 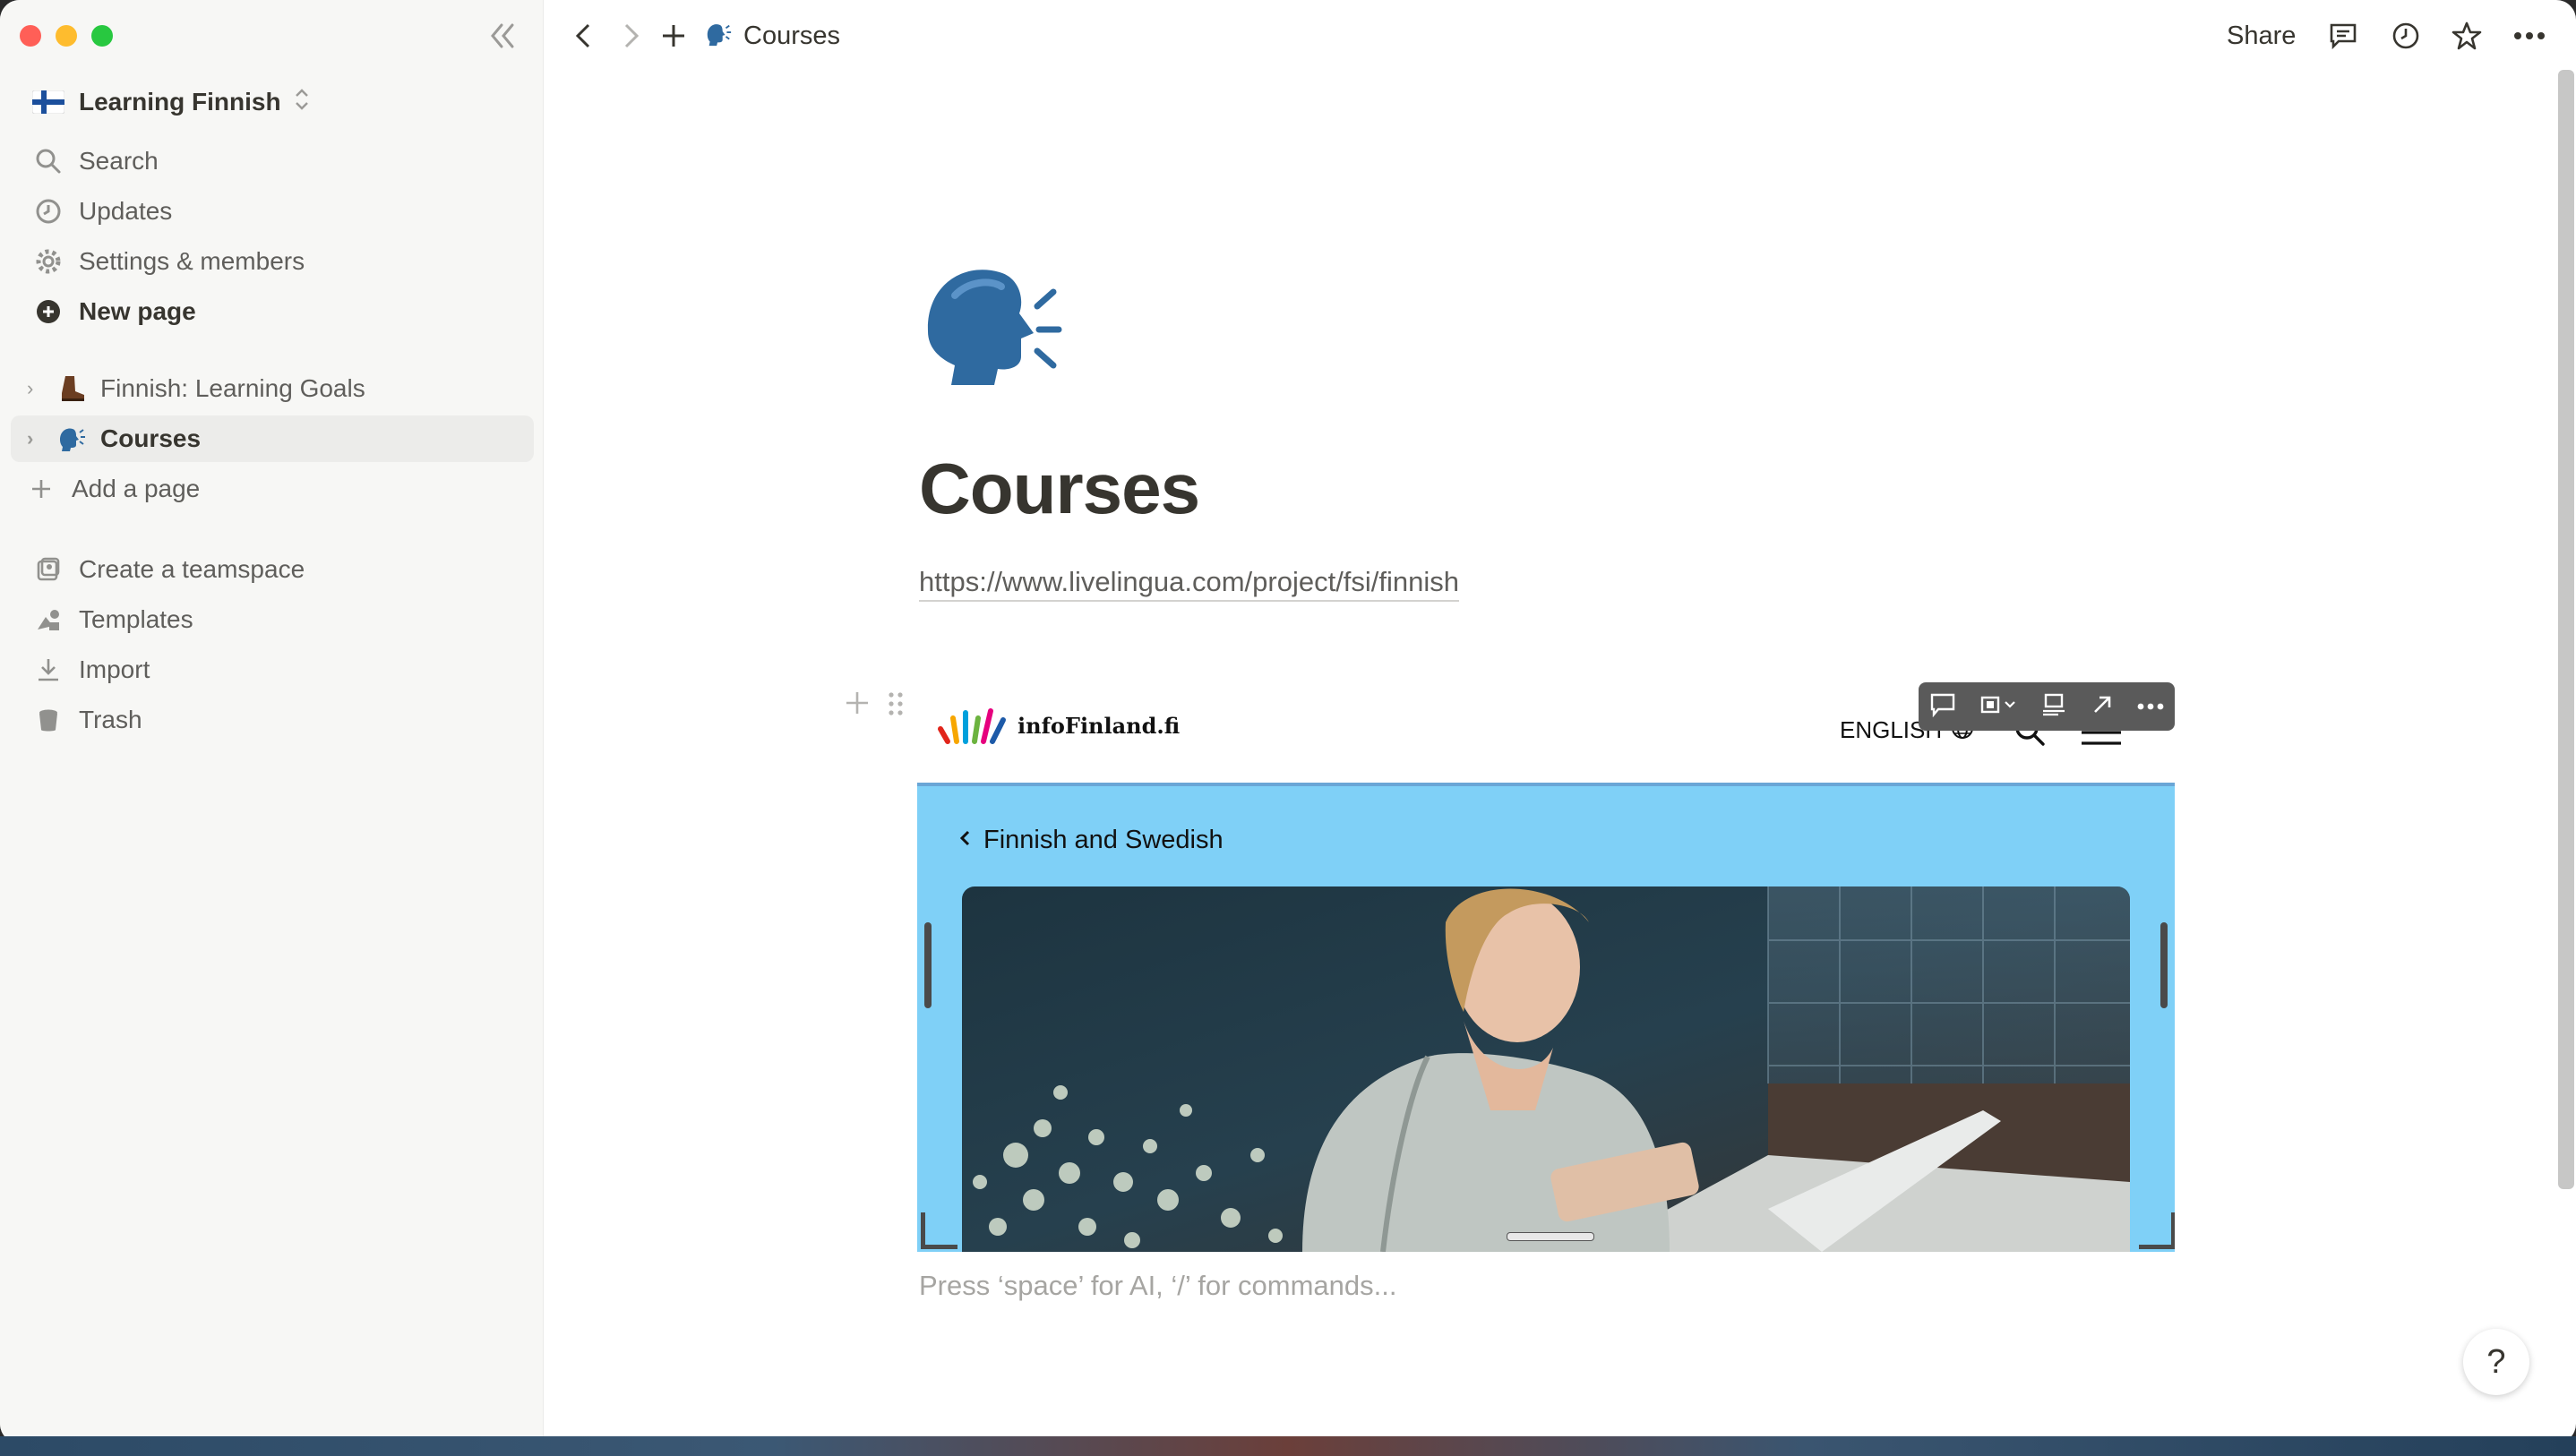 What do you see at coordinates (48, 102) in the screenshot?
I see `finland-flag-icon` at bounding box center [48, 102].